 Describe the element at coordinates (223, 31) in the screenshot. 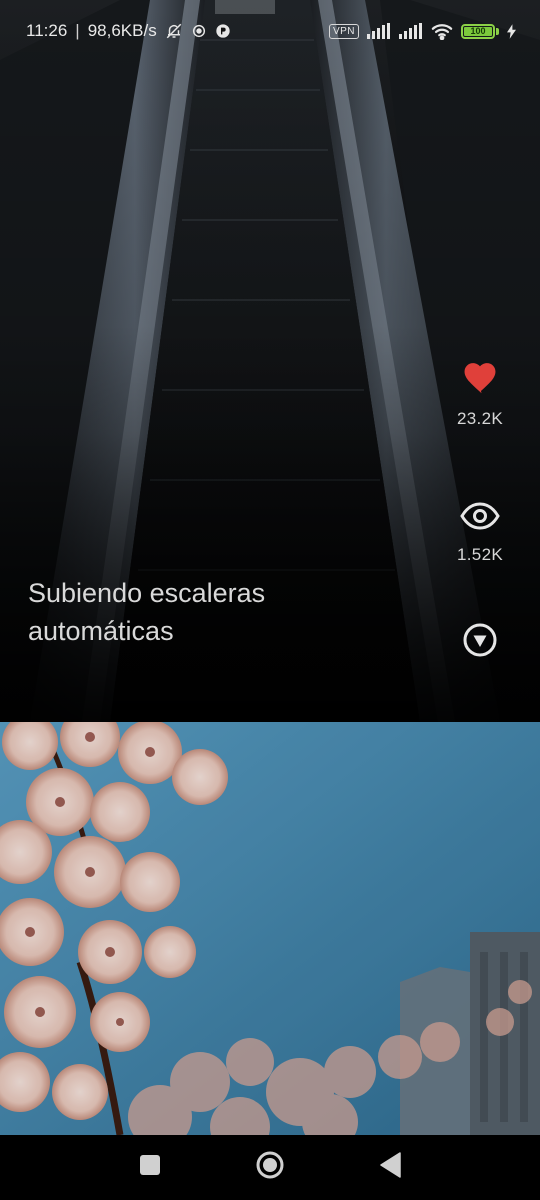

I see `app-notification-icon` at that location.